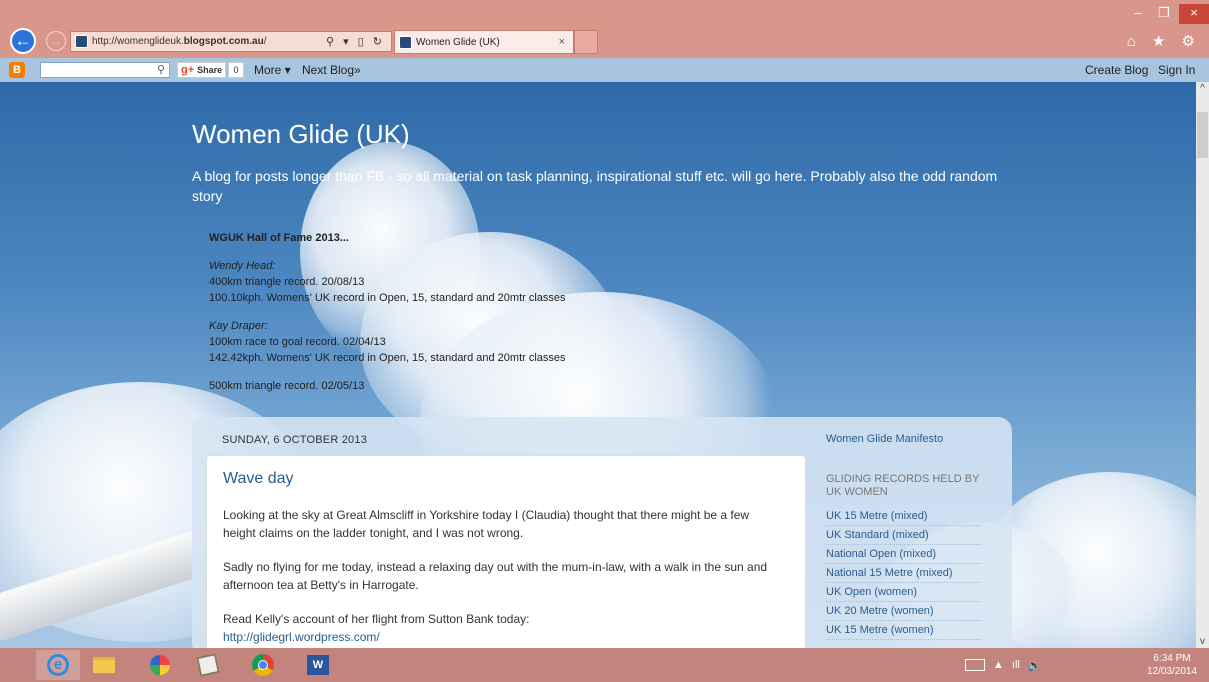  What do you see at coordinates (1116, 70) in the screenshot?
I see `create-blog-link: Create Blog` at bounding box center [1116, 70].